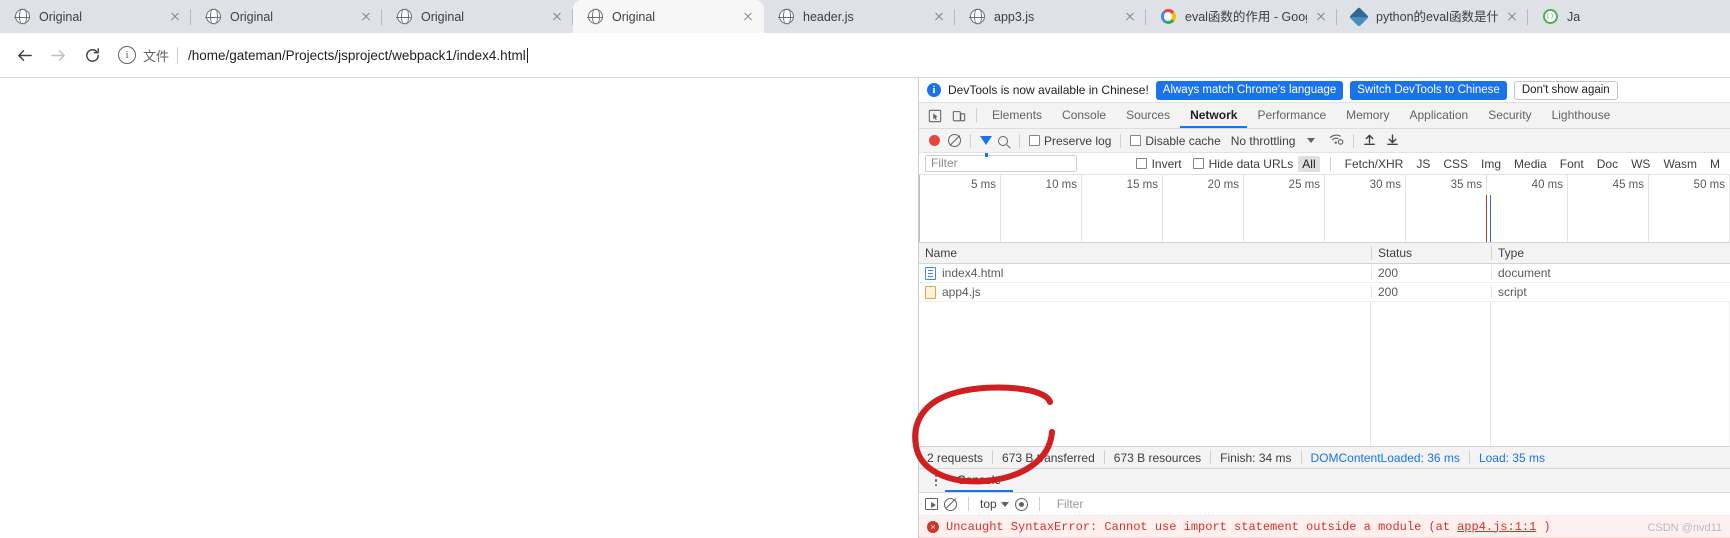  Describe the element at coordinates (1001, 163) in the screenshot. I see `filter-input: Filter` at that location.